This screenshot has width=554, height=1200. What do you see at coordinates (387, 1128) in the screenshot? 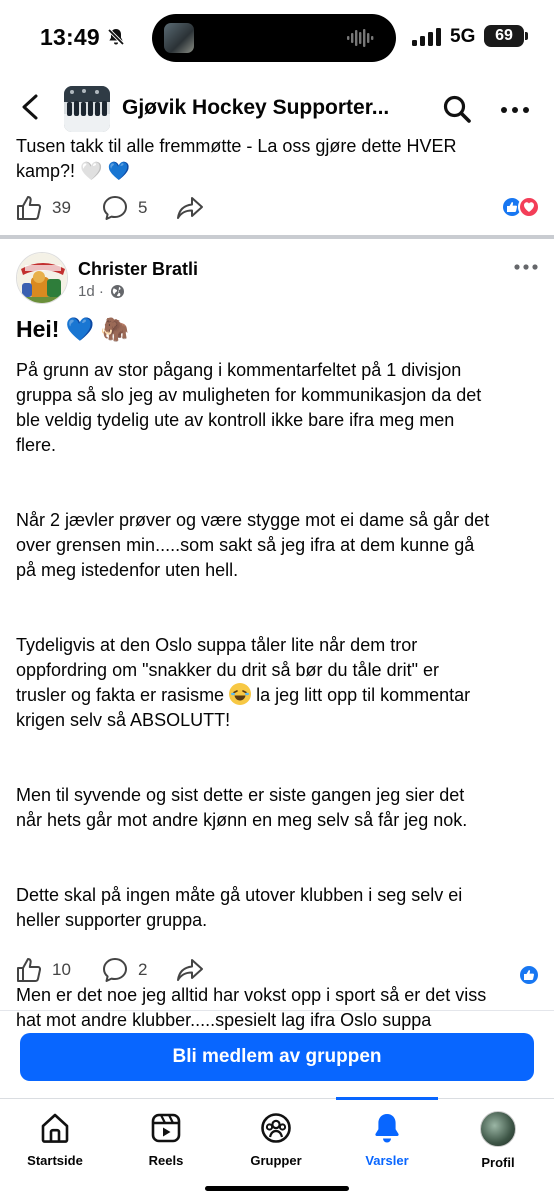
I see `bell-icon` at bounding box center [387, 1128].